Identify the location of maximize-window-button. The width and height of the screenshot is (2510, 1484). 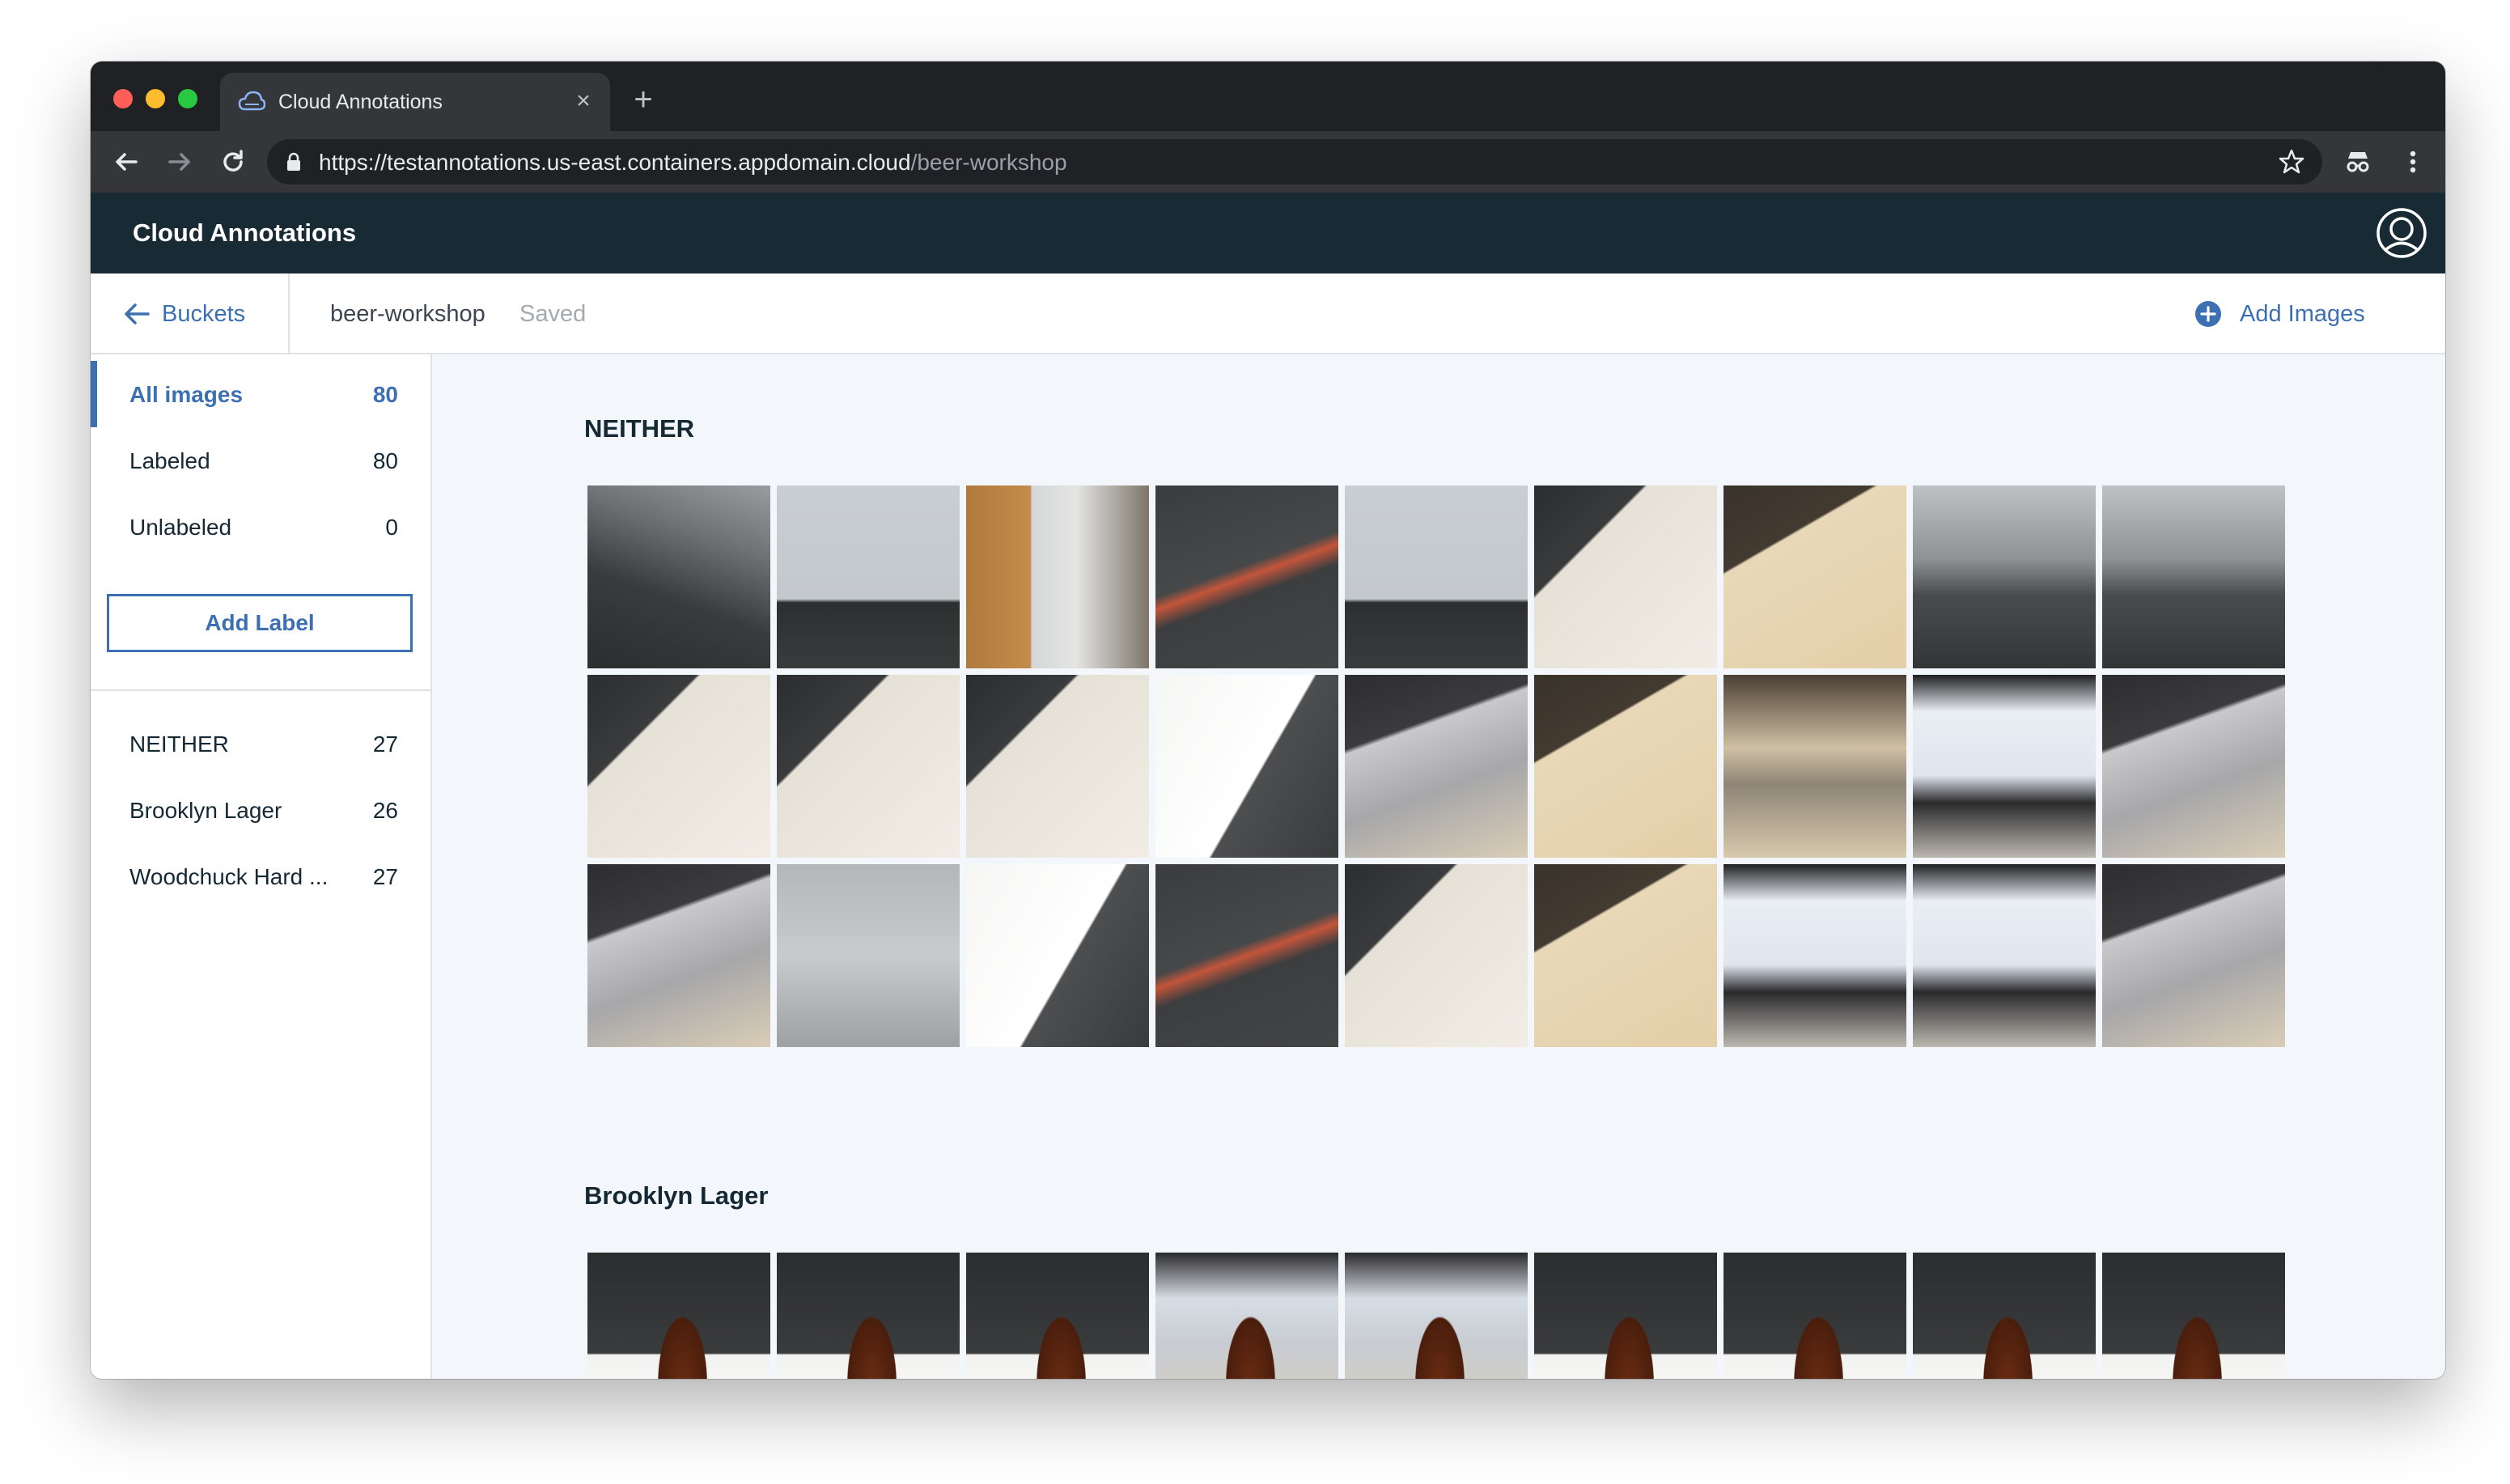
(187, 99).